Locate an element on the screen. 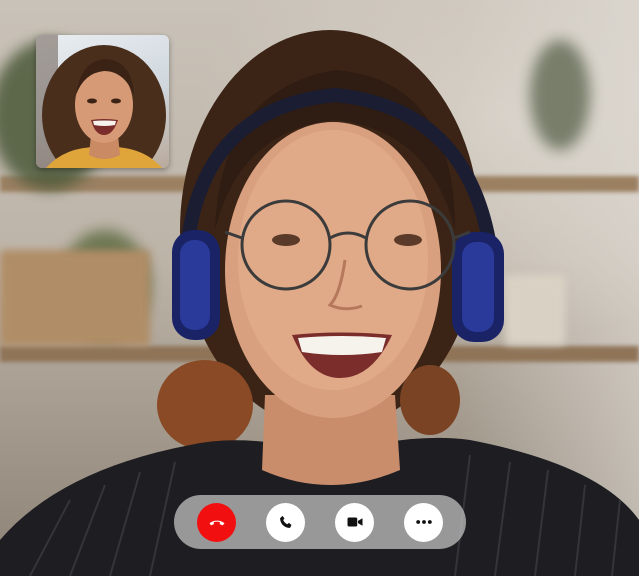  video-camera-icon is located at coordinates (354, 522).